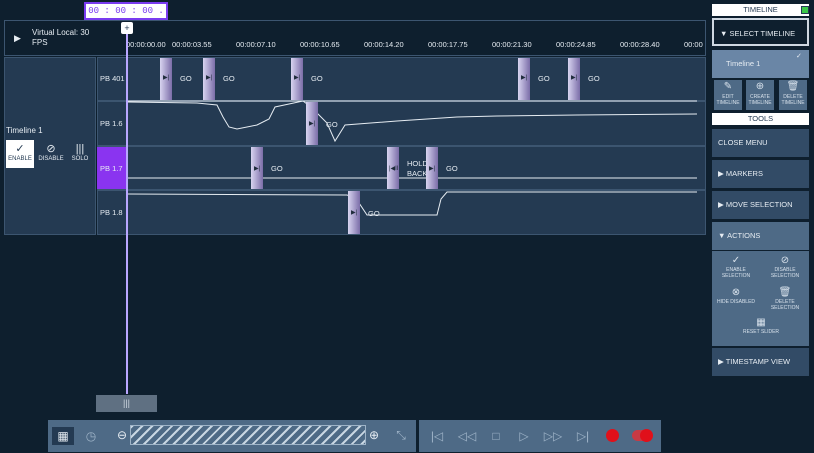 This screenshot has width=814, height=453. I want to click on ruler-tick-2: 00:00:07.10, so click(256, 44).